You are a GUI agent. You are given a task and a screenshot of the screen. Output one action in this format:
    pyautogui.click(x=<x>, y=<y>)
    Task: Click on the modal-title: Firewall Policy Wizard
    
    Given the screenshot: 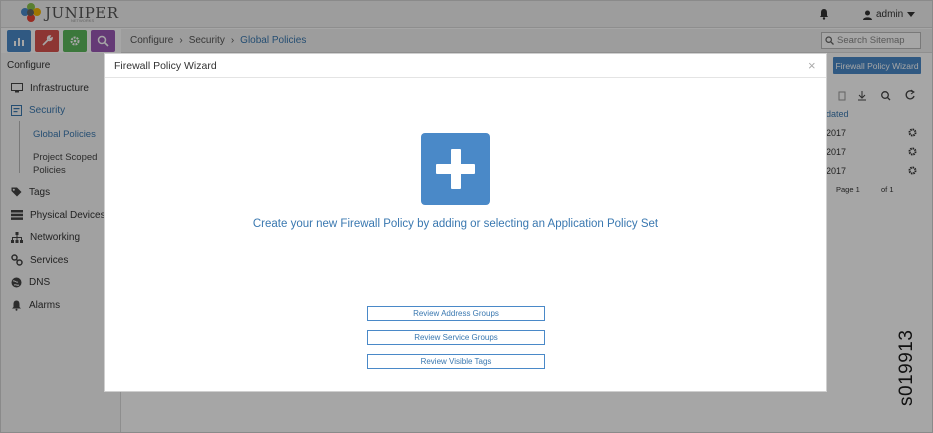 What is the action you would take?
    pyautogui.click(x=165, y=66)
    